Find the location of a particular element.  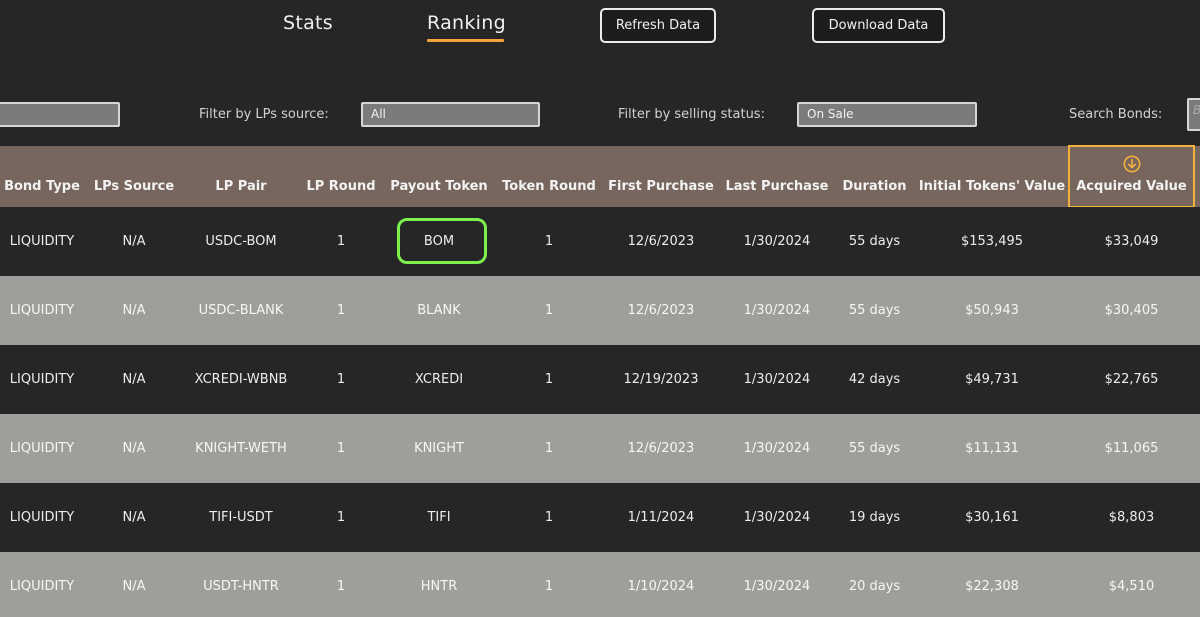

cell-first-purchase: 1/11/2024 is located at coordinates (661, 517).